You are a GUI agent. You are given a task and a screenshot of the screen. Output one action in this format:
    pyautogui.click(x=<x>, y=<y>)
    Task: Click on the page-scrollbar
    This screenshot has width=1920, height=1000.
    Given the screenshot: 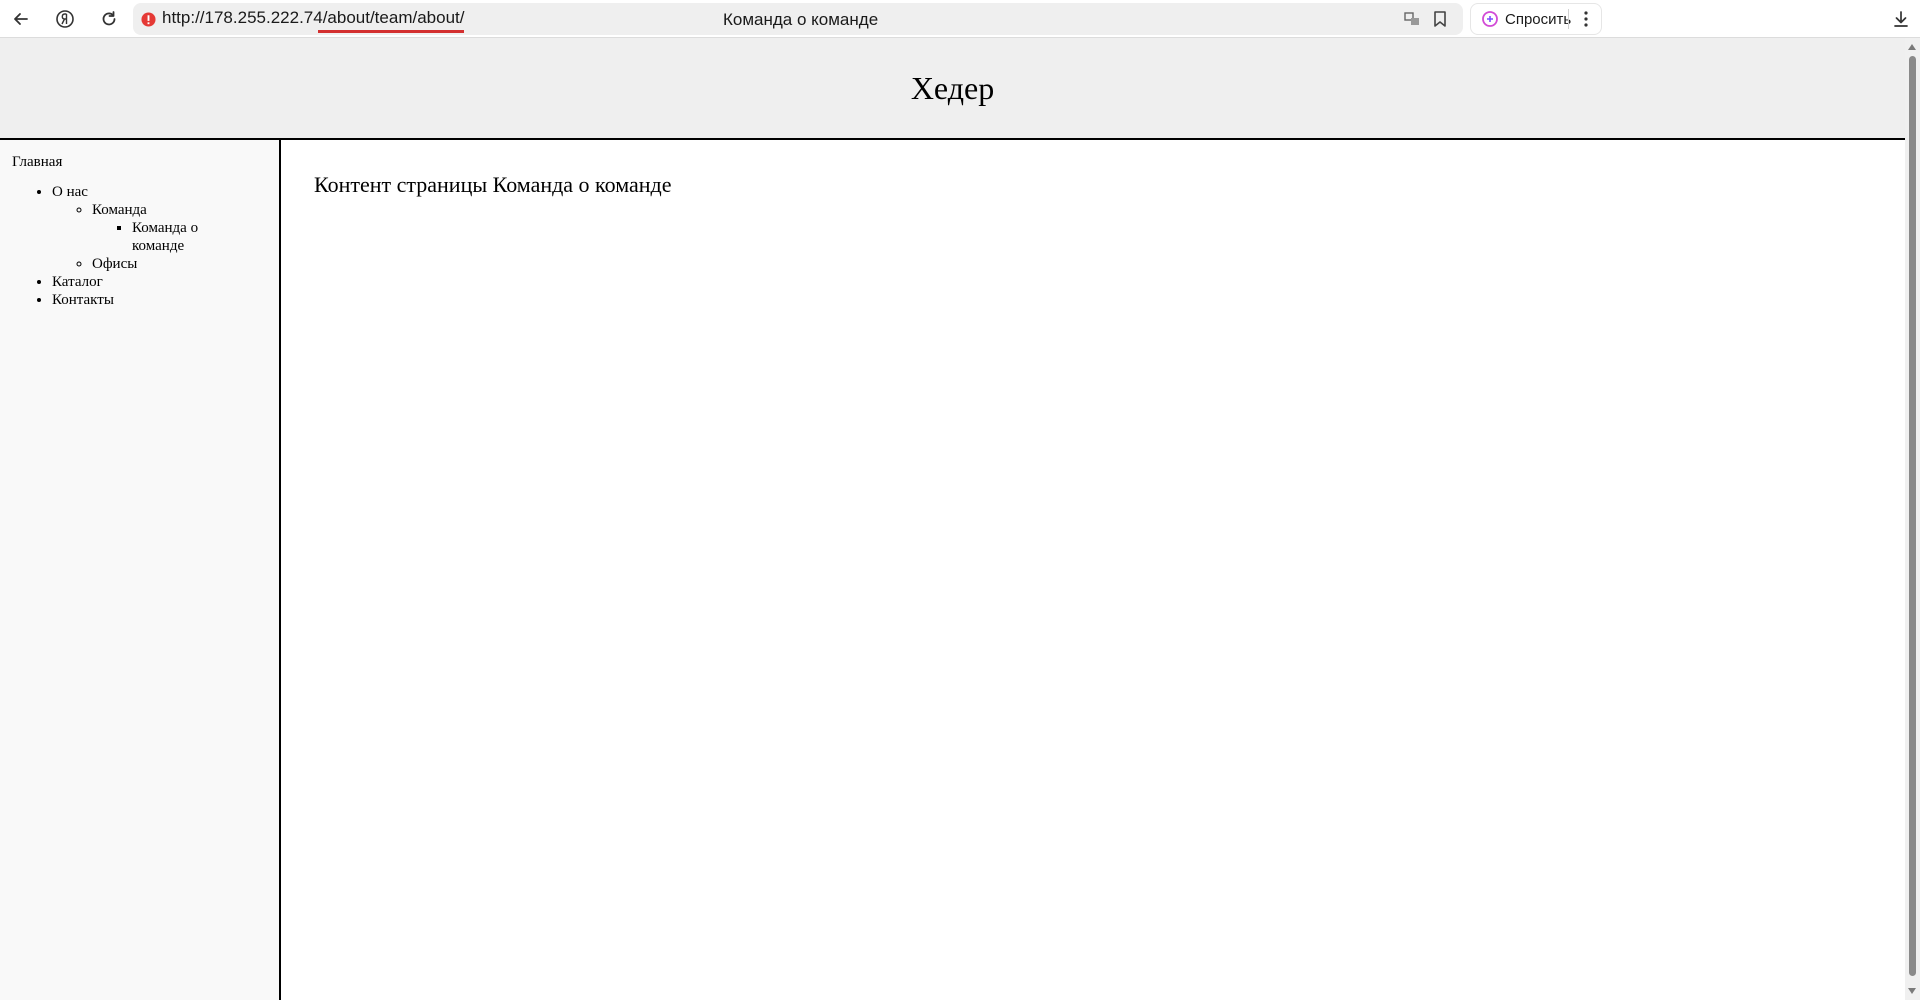 What is the action you would take?
    pyautogui.click(x=1912, y=519)
    